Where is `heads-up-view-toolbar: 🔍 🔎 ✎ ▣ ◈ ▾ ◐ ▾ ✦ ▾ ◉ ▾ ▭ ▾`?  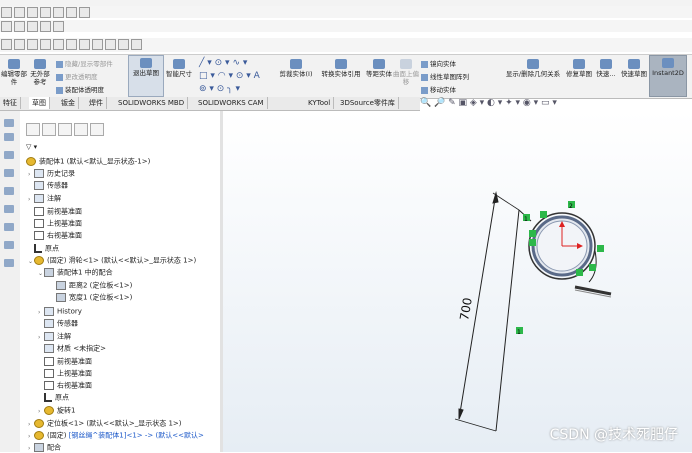 heads-up-view-toolbar: 🔍 🔎 ✎ ▣ ◈ ▾ ◐ ▾ ✦ ▾ ◉ ▾ ▭ ▾ is located at coordinates (488, 103).